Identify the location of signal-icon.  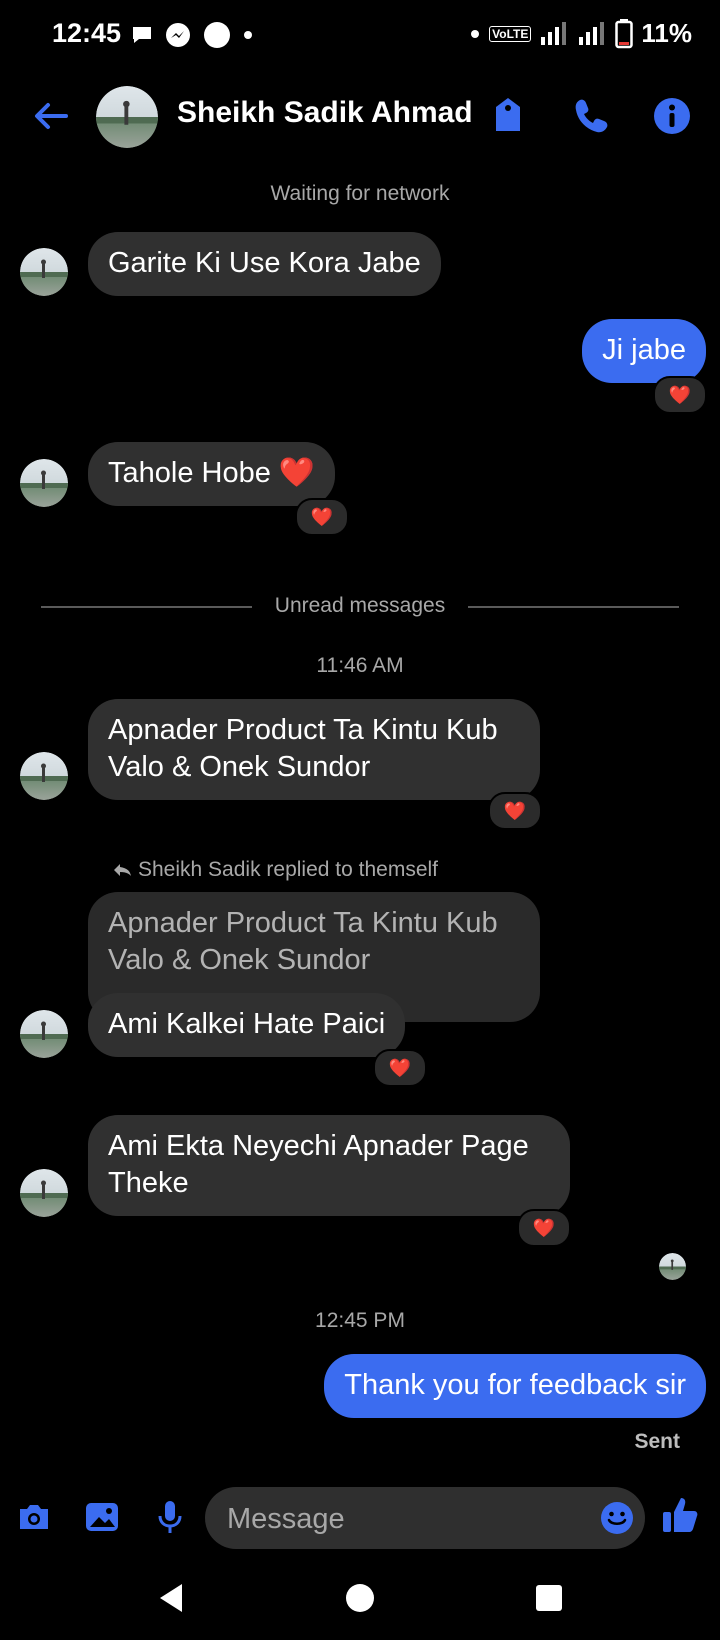
(554, 33).